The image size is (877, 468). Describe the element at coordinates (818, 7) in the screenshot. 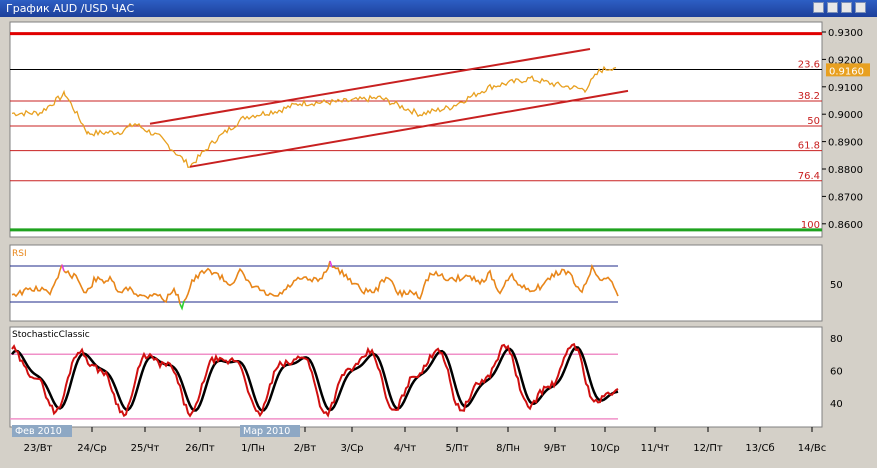

I see `menu-icon` at that location.